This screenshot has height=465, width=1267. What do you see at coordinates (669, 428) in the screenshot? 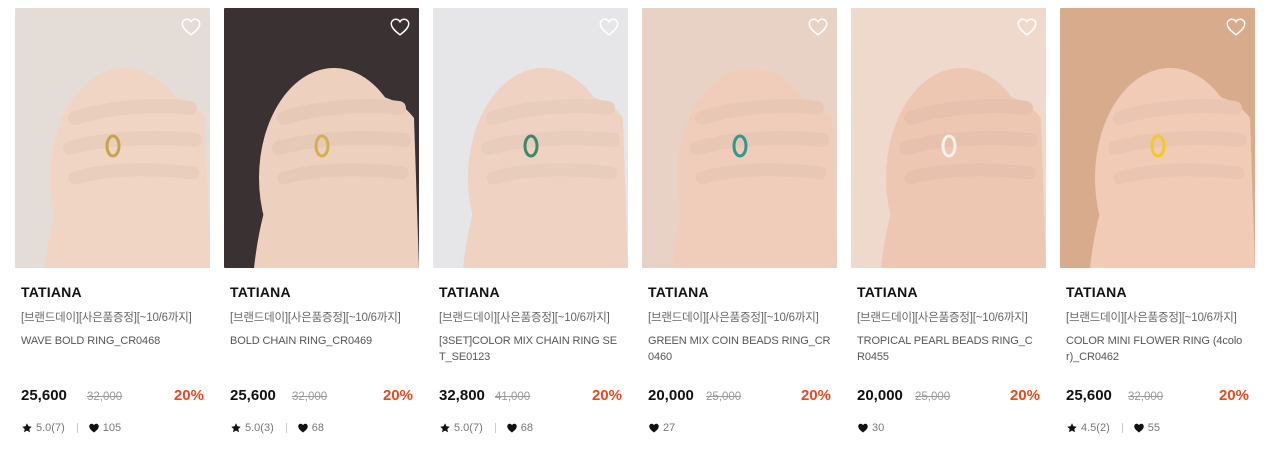
I see `likes-count: 27` at bounding box center [669, 428].